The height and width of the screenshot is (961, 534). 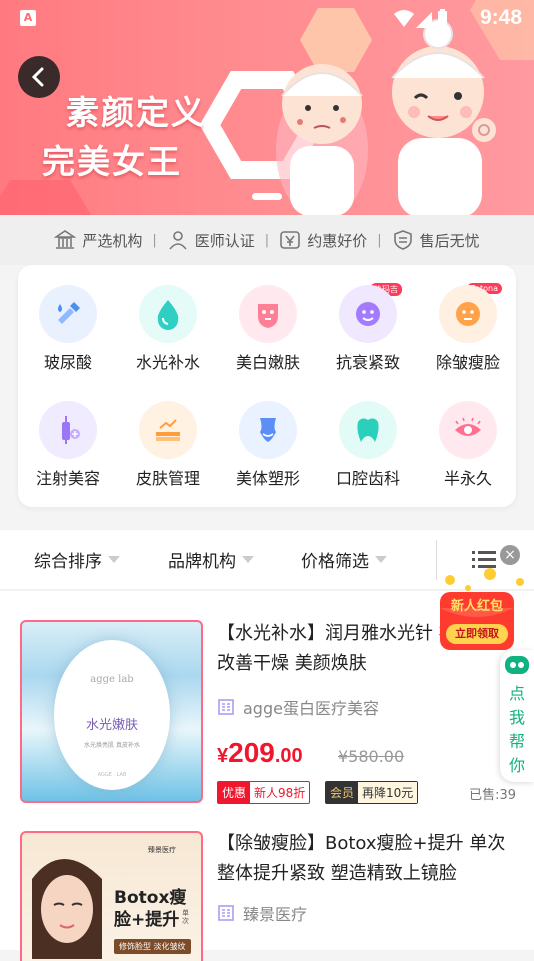 What do you see at coordinates (468, 314) in the screenshot?
I see `face-slim-icon` at bounding box center [468, 314].